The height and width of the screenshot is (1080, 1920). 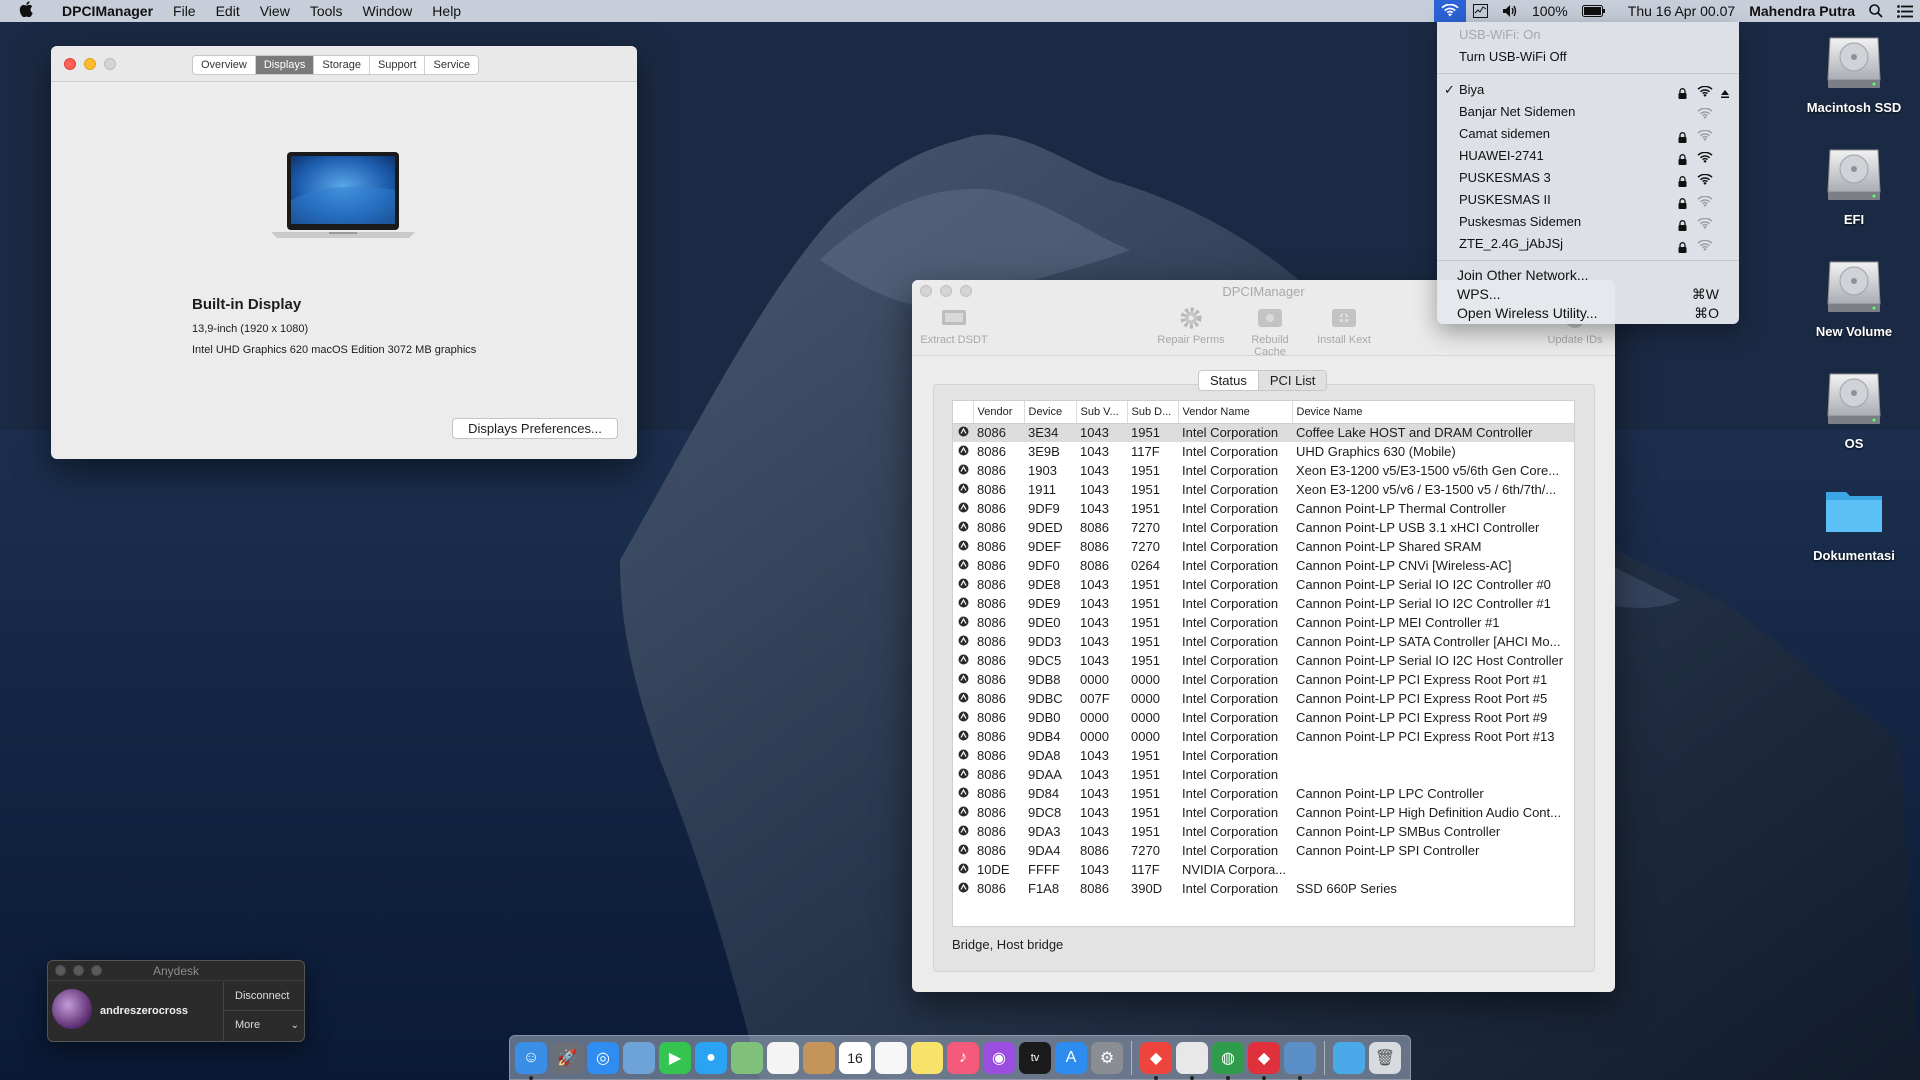 What do you see at coordinates (1588, 57) in the screenshot?
I see `turn-wifi-off-item: Turn USB-WiFi Off` at bounding box center [1588, 57].